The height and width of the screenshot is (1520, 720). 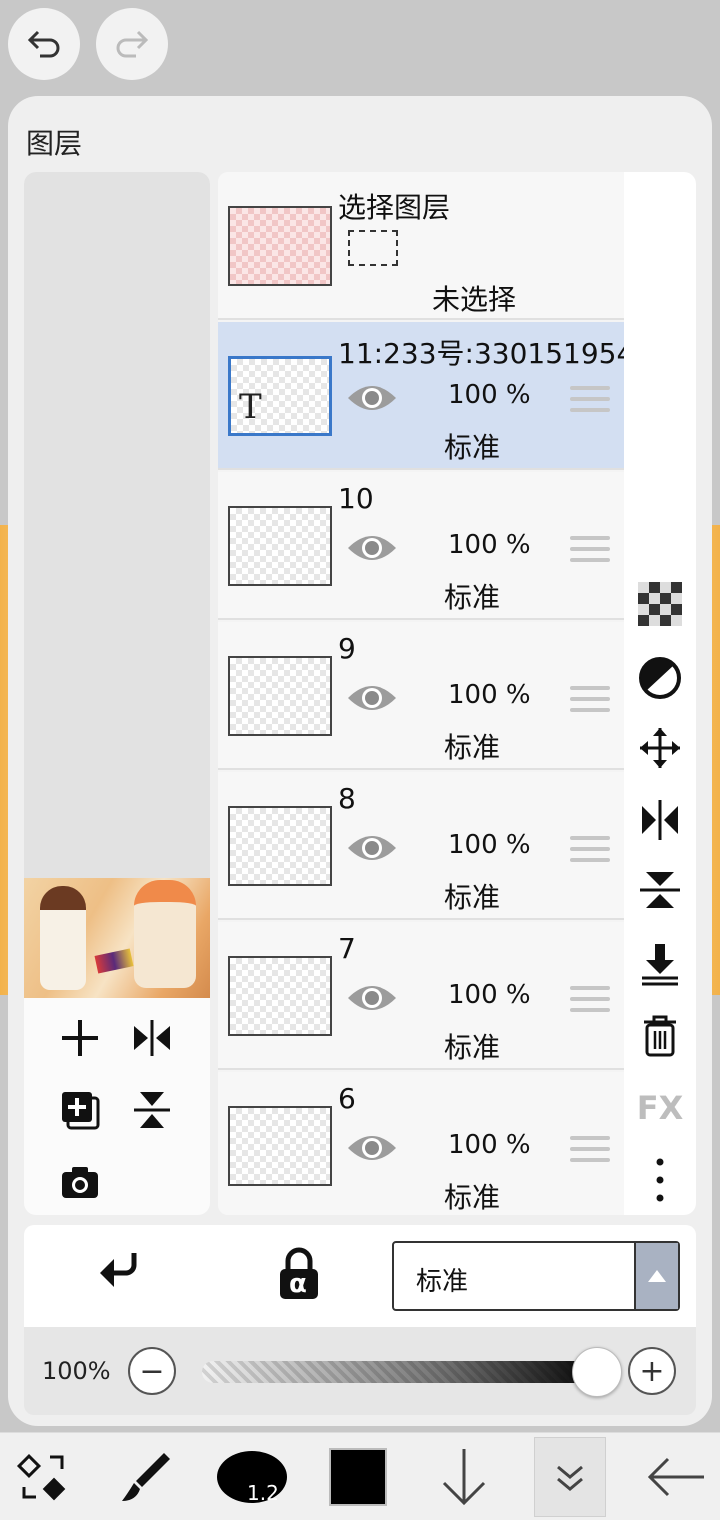 I want to click on opacity-decrease-button: −, so click(x=152, y=1371).